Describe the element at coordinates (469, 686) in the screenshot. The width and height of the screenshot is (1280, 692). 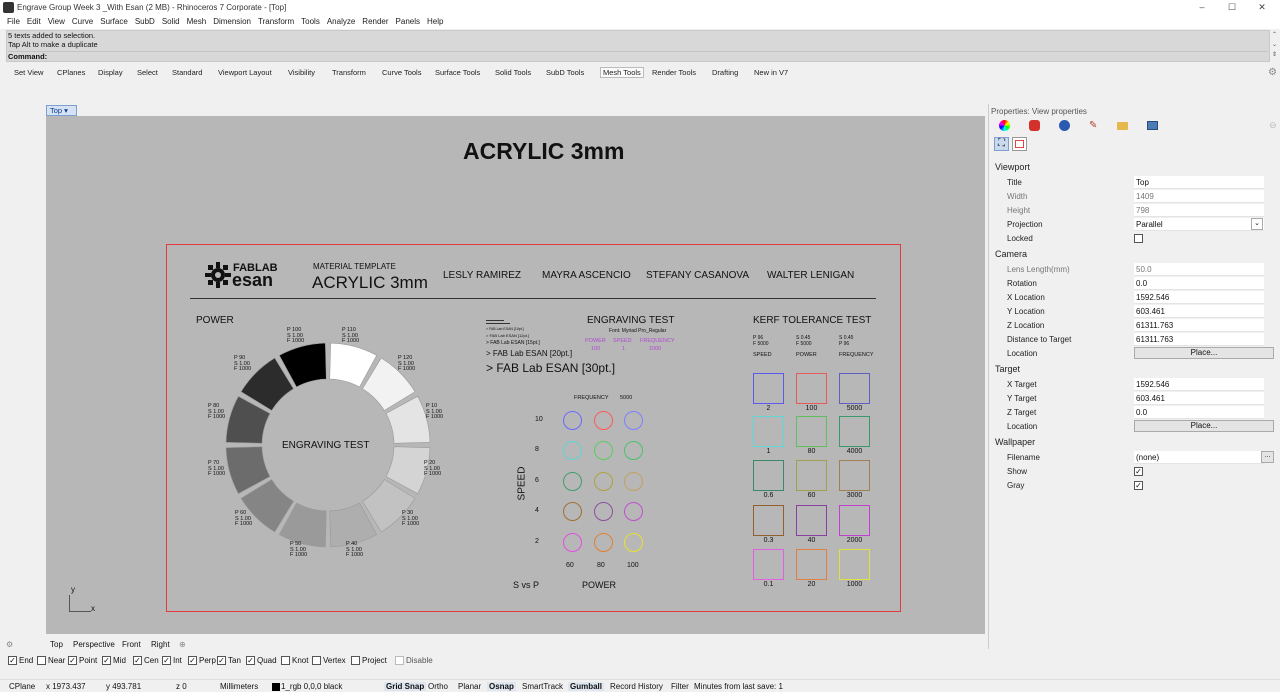
I see `status-planar: Planar` at that location.